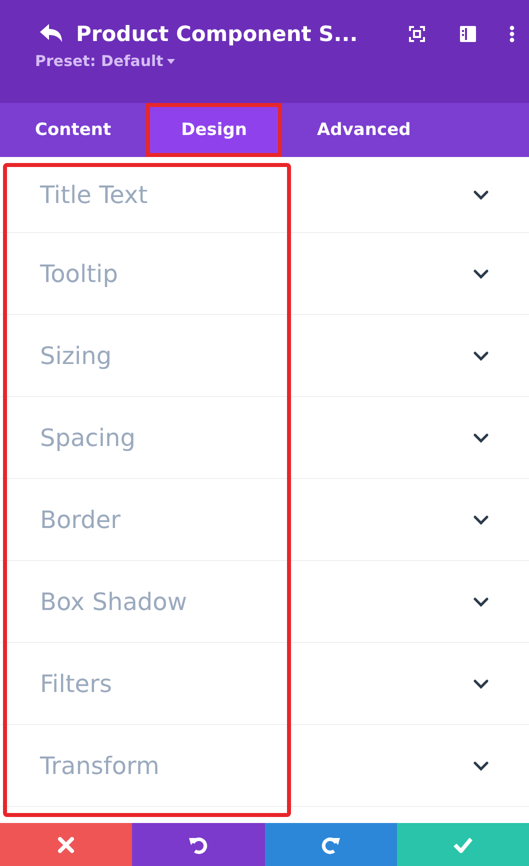 This screenshot has height=866, width=529. What do you see at coordinates (512, 34) in the screenshot?
I see `more-icon` at bounding box center [512, 34].